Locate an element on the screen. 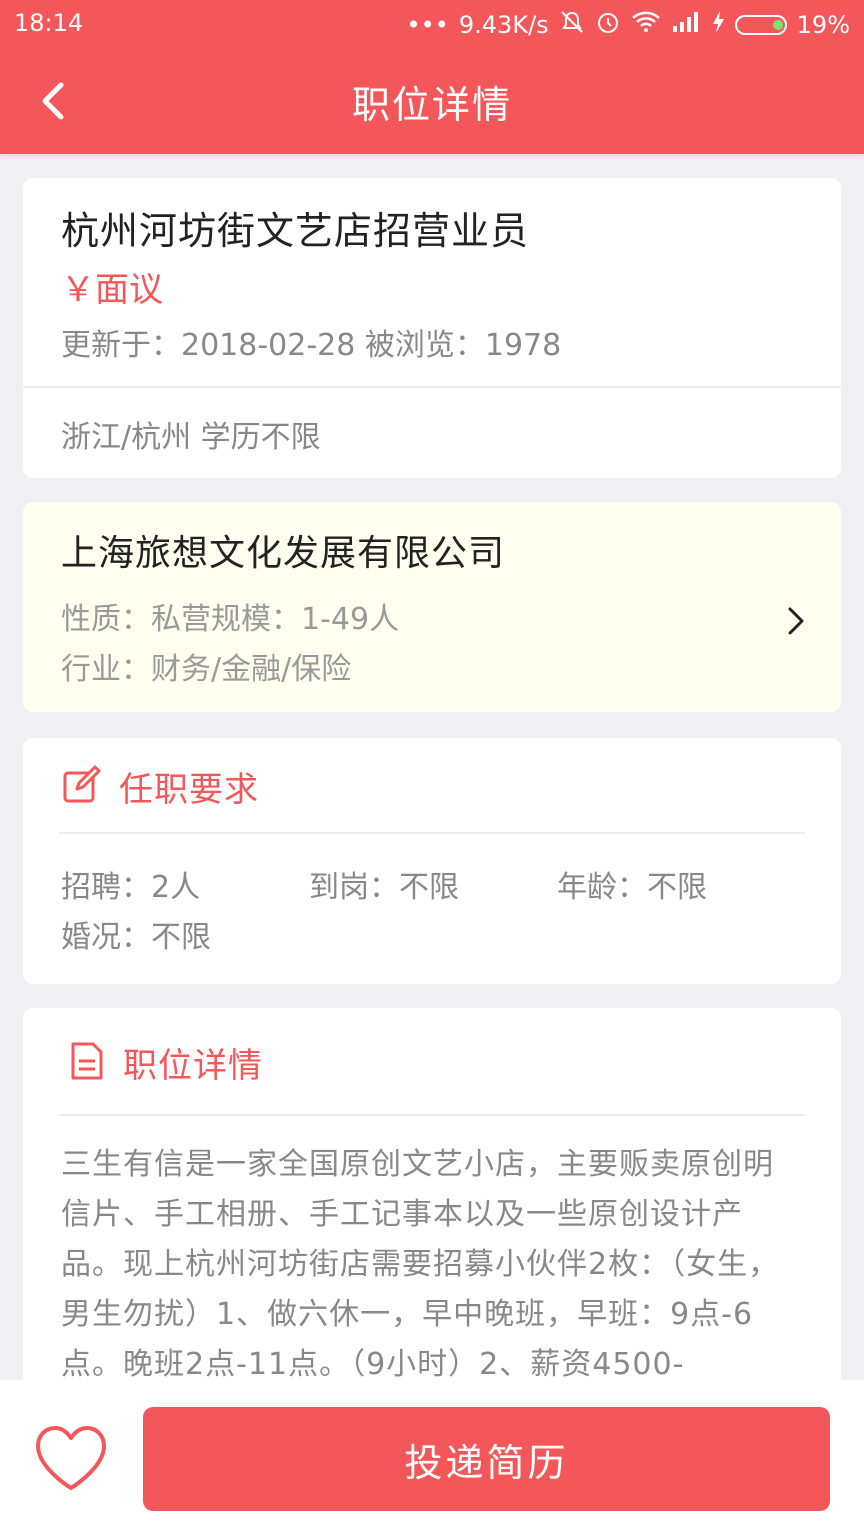 This screenshot has height=1536, width=864. status-bar: 18:14 ••• 9.43K/s 19% is located at coordinates (432, 25).